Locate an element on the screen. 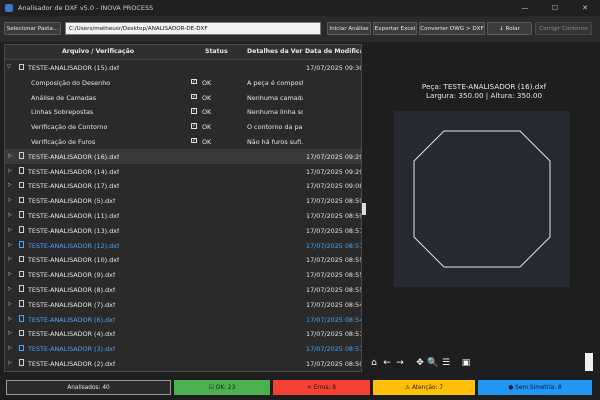  header-file: Arquivo / Verificação is located at coordinates (98, 51).